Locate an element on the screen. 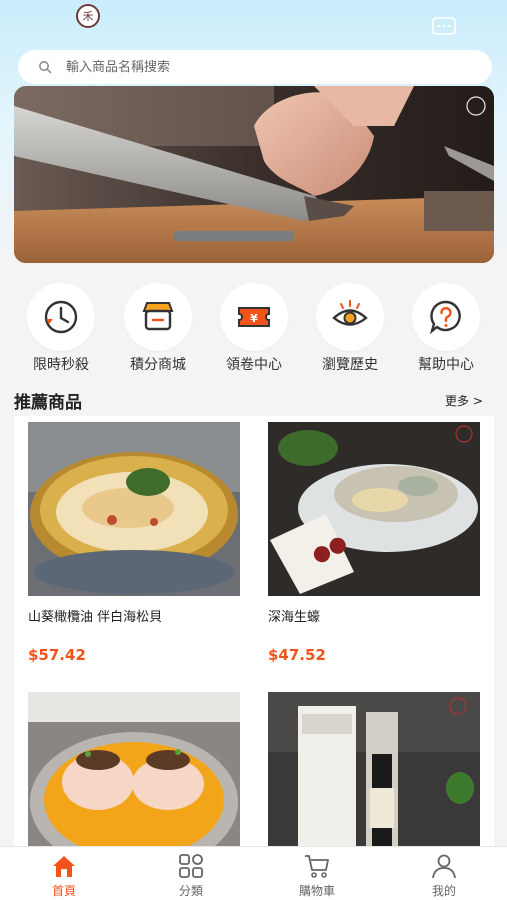 The height and width of the screenshot is (900, 507). category-icon-bg: ¥ is located at coordinates (254, 317).